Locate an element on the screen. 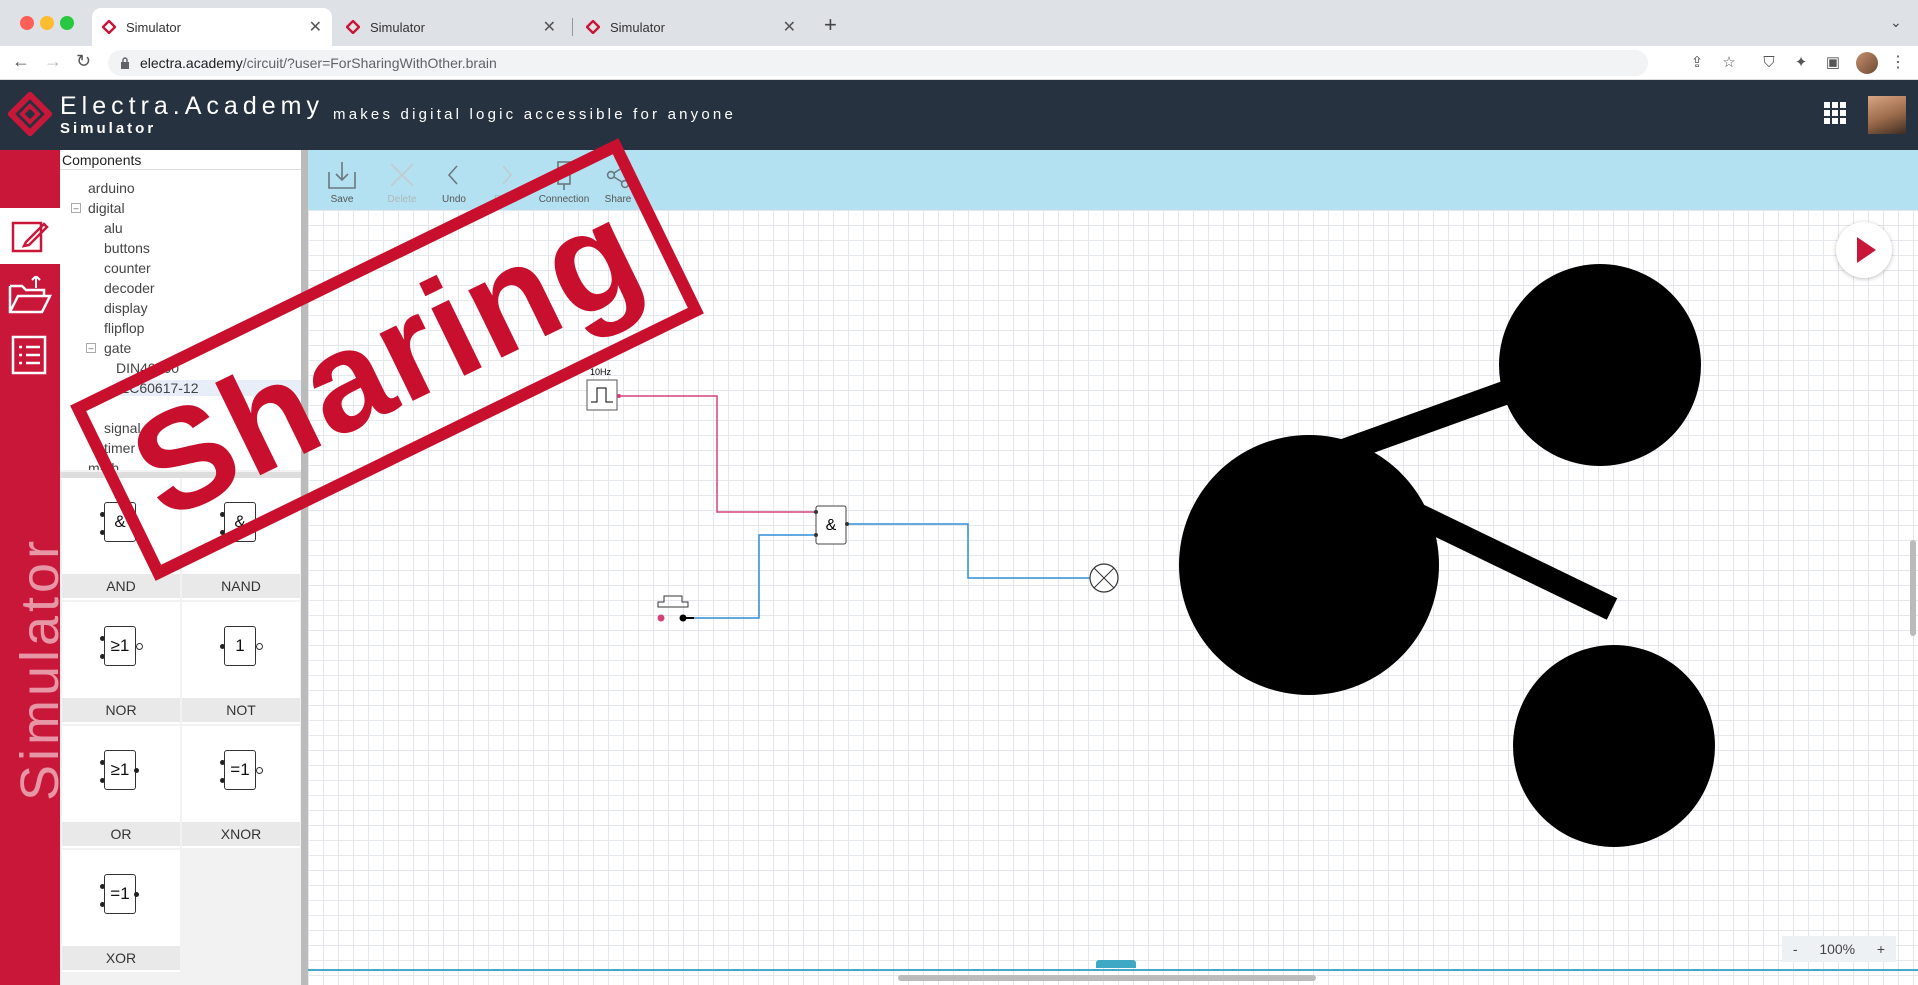  brand-name: Electra.Academy is located at coordinates (192, 106).